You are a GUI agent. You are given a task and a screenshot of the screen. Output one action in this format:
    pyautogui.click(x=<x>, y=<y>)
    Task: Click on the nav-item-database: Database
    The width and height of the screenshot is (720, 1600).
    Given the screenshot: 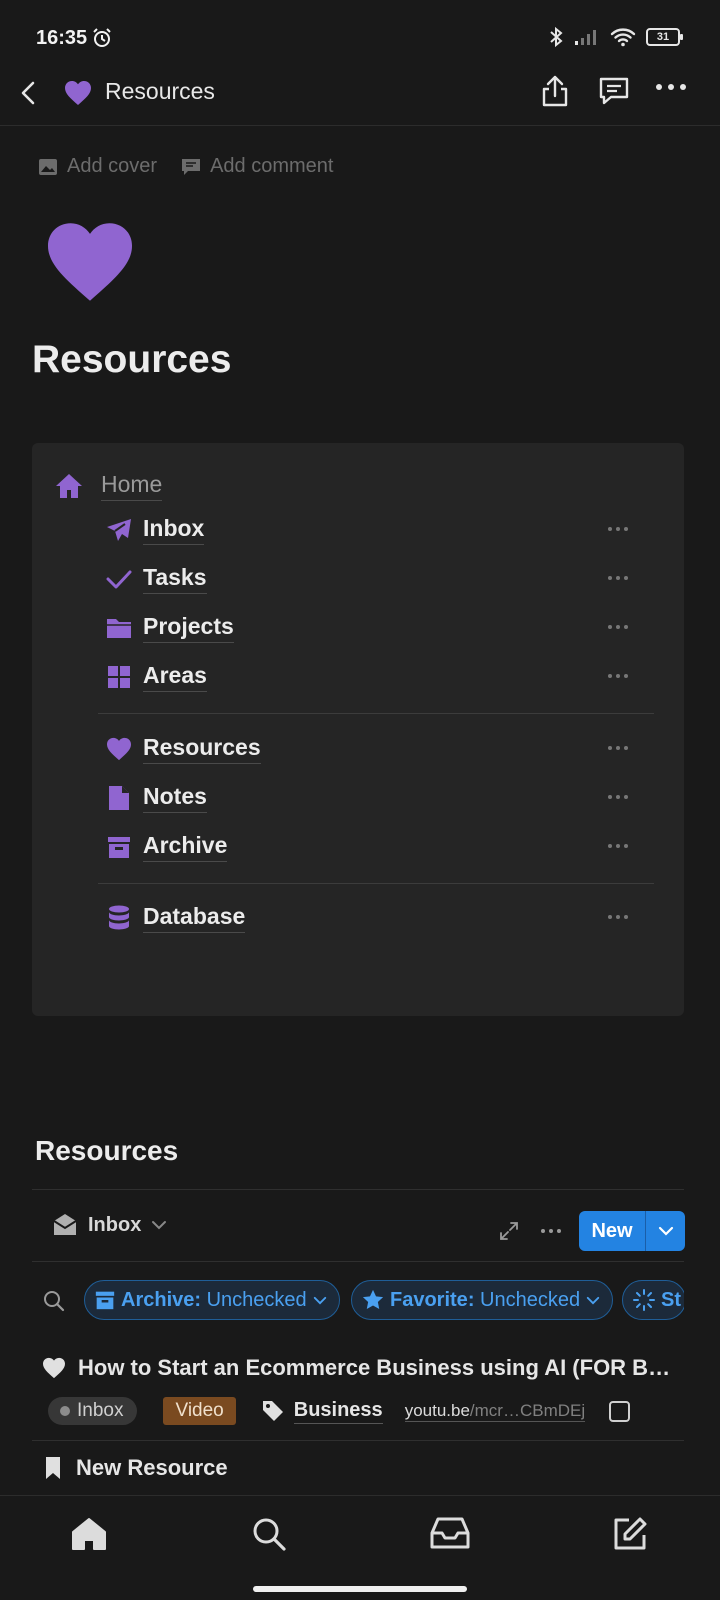 What is the action you would take?
    pyautogui.click(x=375, y=918)
    